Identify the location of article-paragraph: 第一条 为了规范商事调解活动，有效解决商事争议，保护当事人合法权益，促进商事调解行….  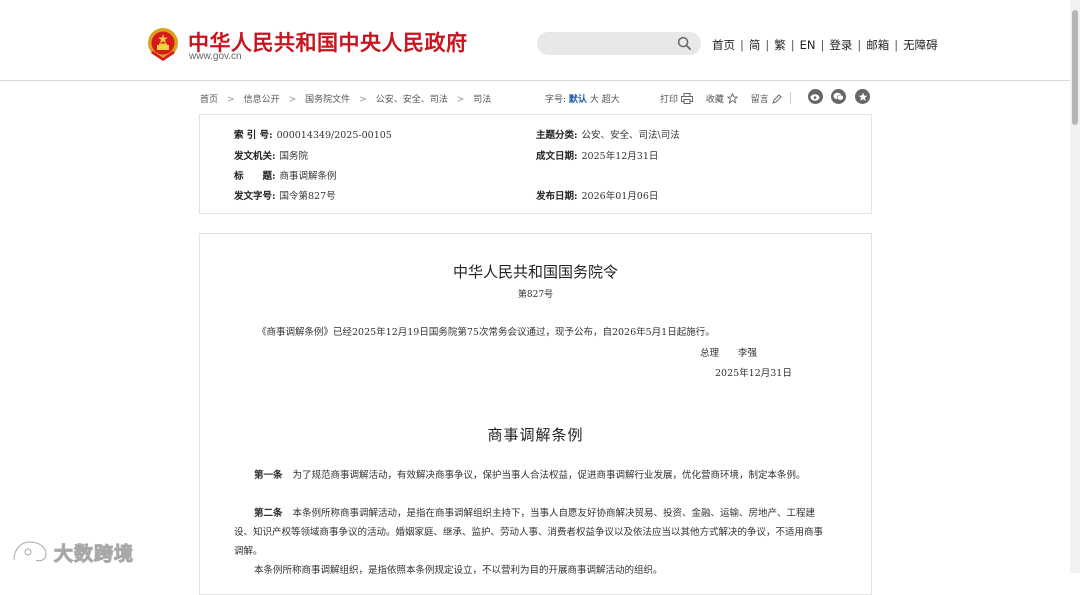
(532, 475).